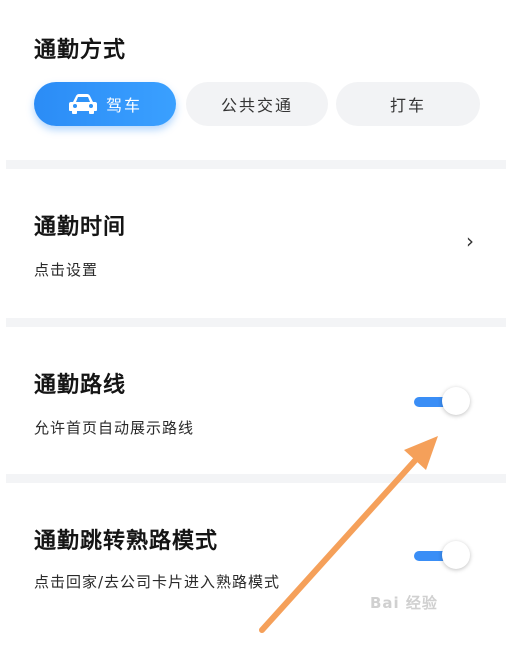 This screenshot has width=506, height=646. I want to click on chevron-right-icon: ›, so click(470, 241).